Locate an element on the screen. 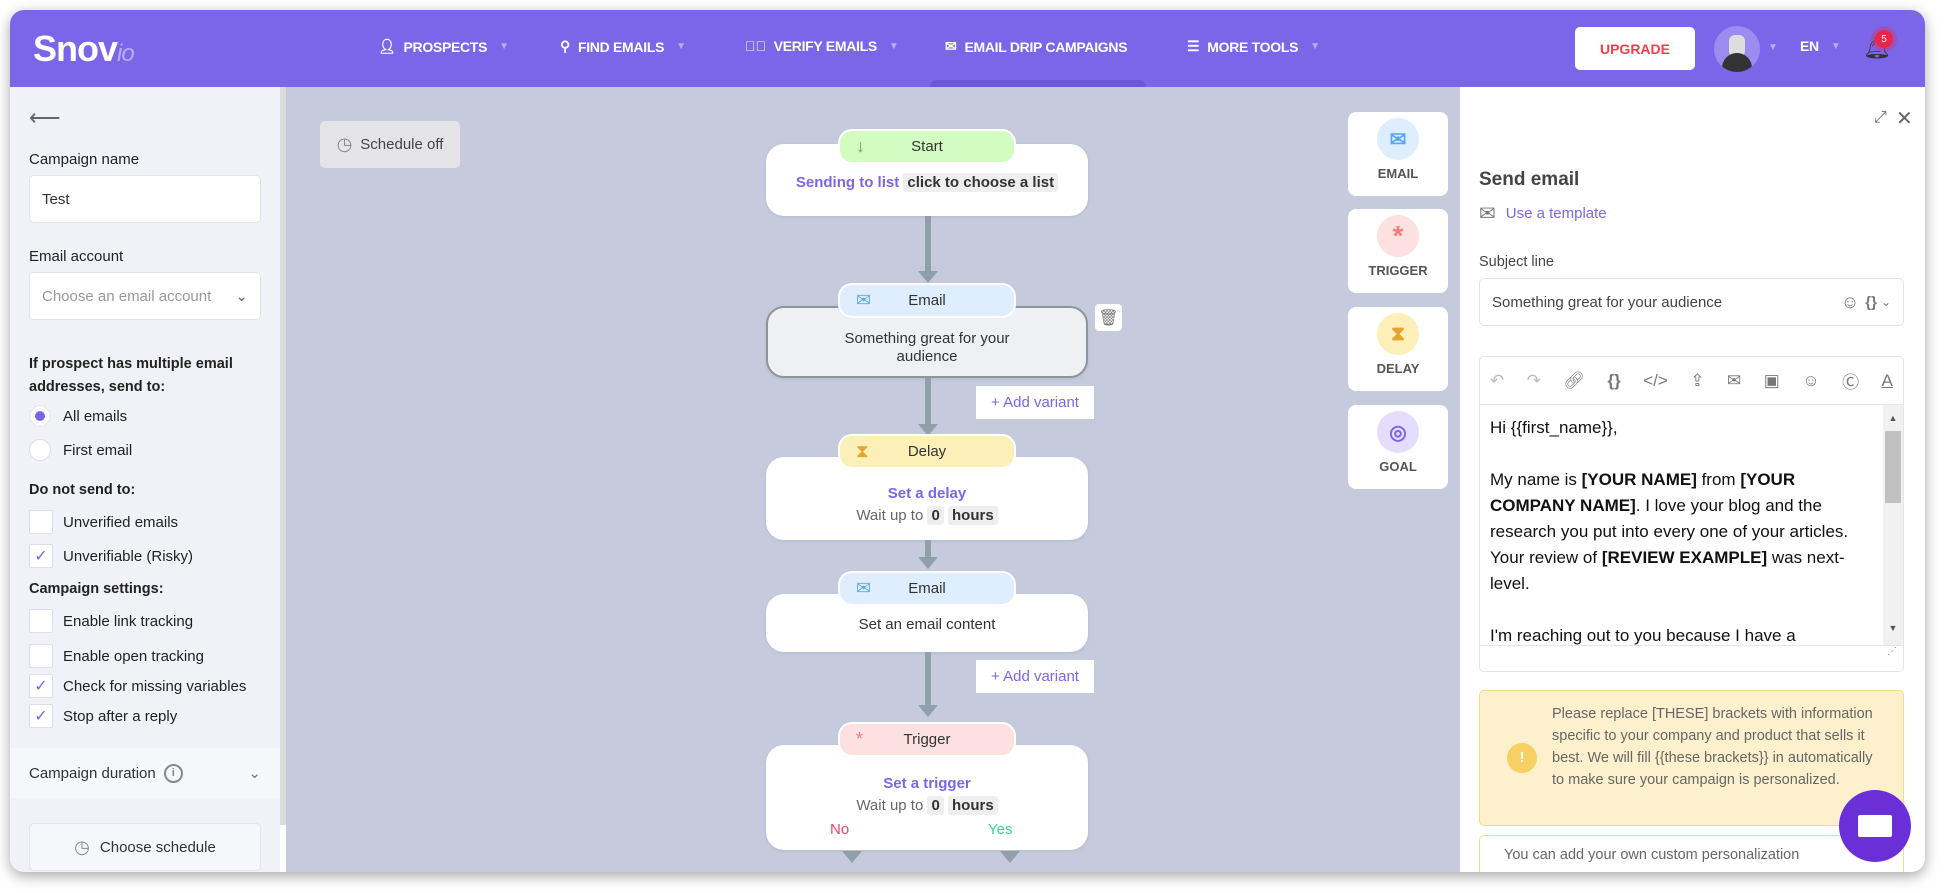 The height and width of the screenshot is (893, 1947). palette-goal: ◎ GOAL is located at coordinates (1398, 447).